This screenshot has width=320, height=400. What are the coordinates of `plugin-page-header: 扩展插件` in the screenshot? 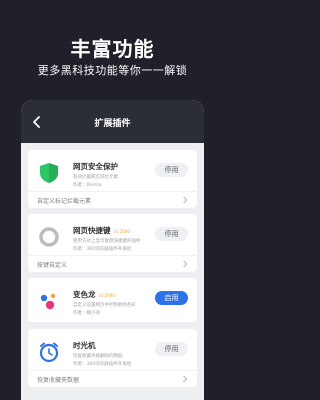 It's located at (112, 121).